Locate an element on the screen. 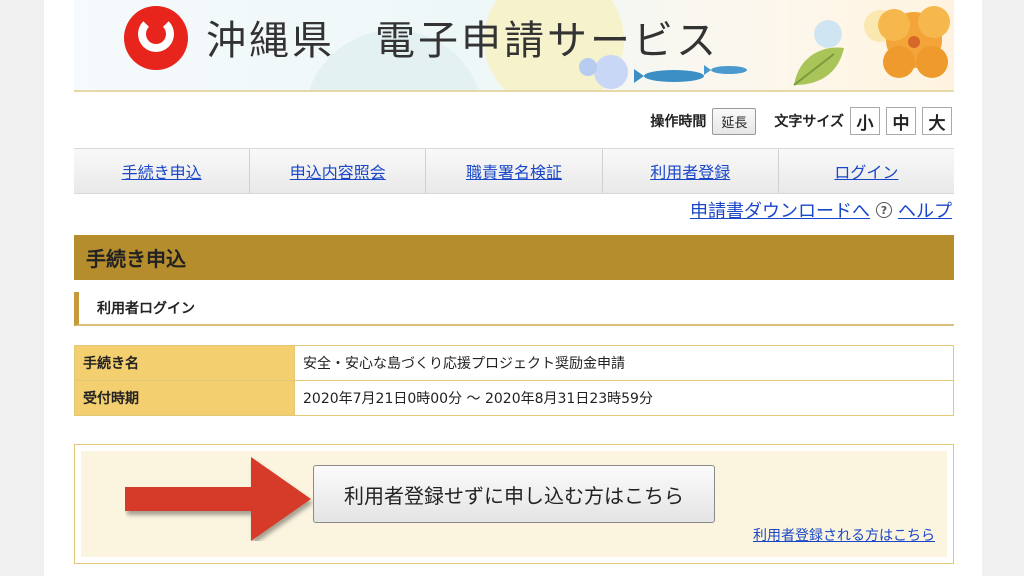  sub-links: 申請書ダウンロードへ ? ヘルプ is located at coordinates (821, 210).